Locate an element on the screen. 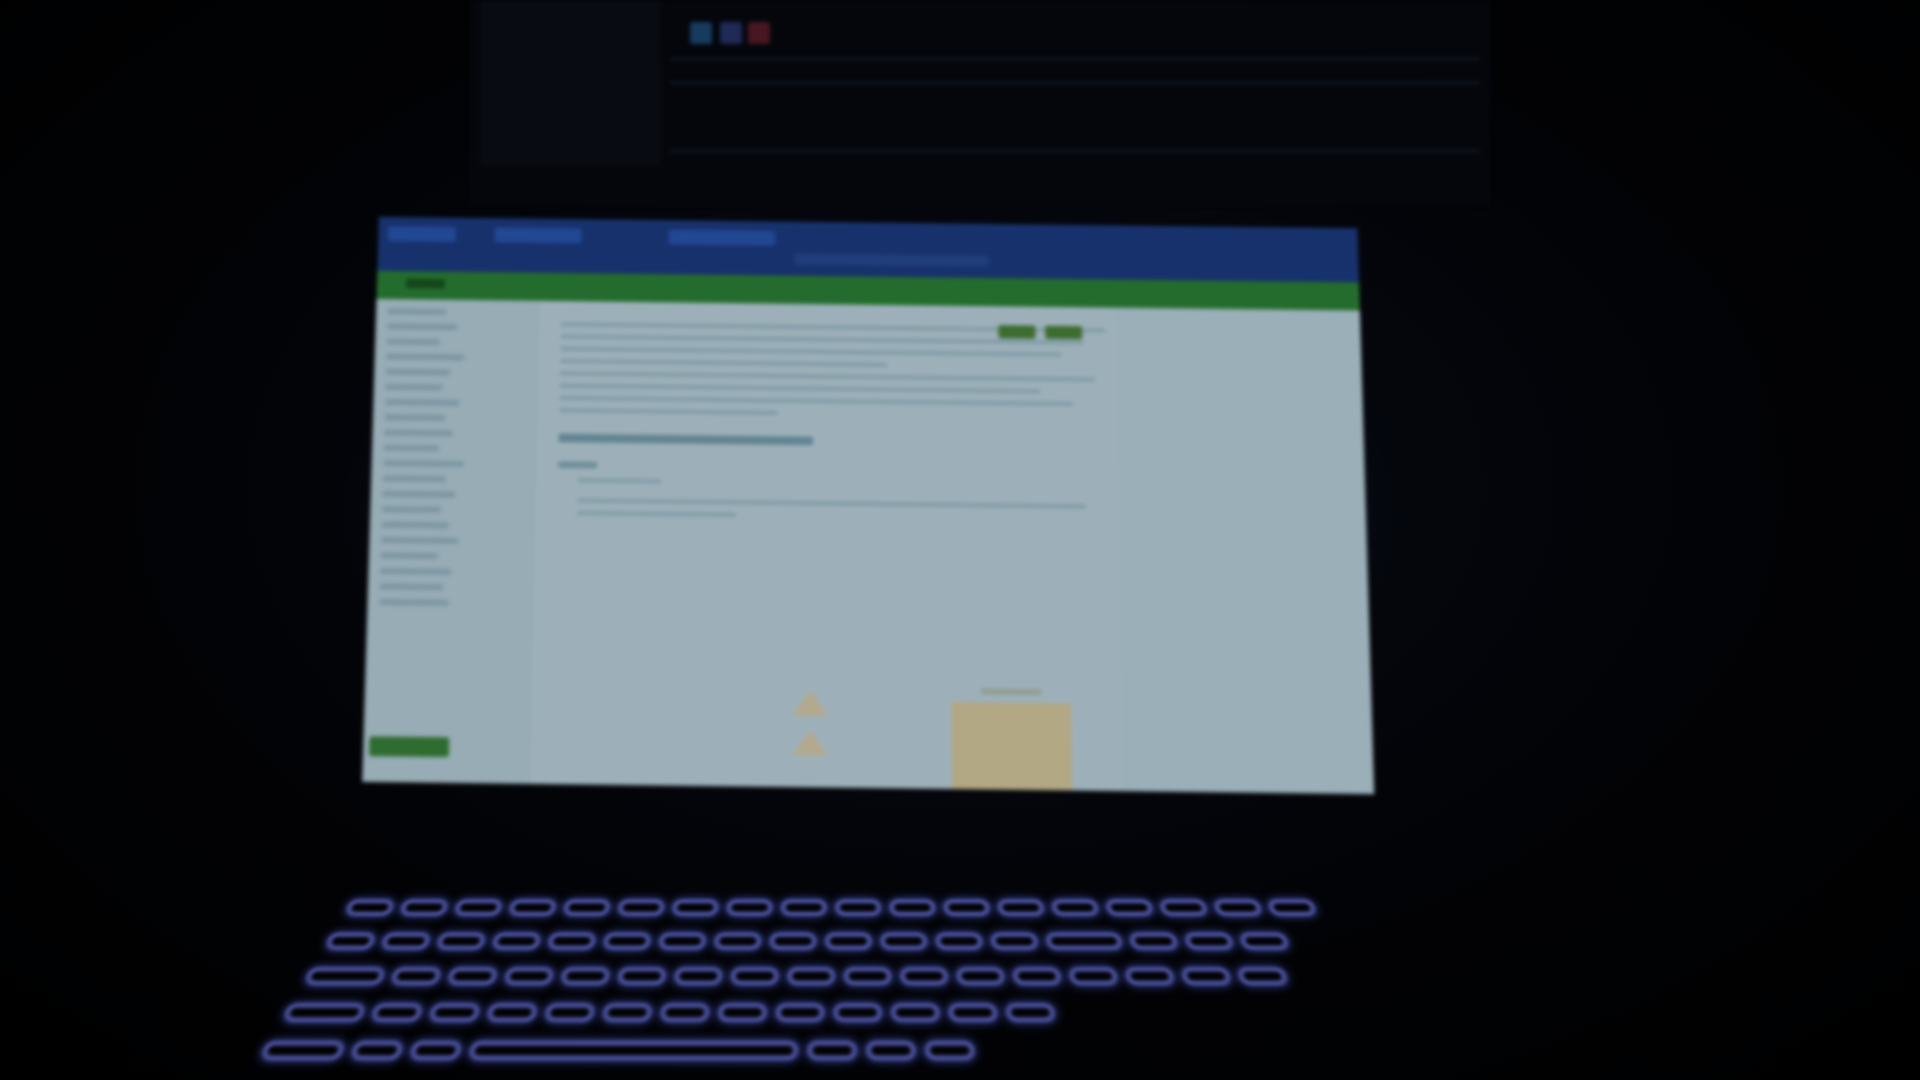  site-logo is located at coordinates (425, 283).